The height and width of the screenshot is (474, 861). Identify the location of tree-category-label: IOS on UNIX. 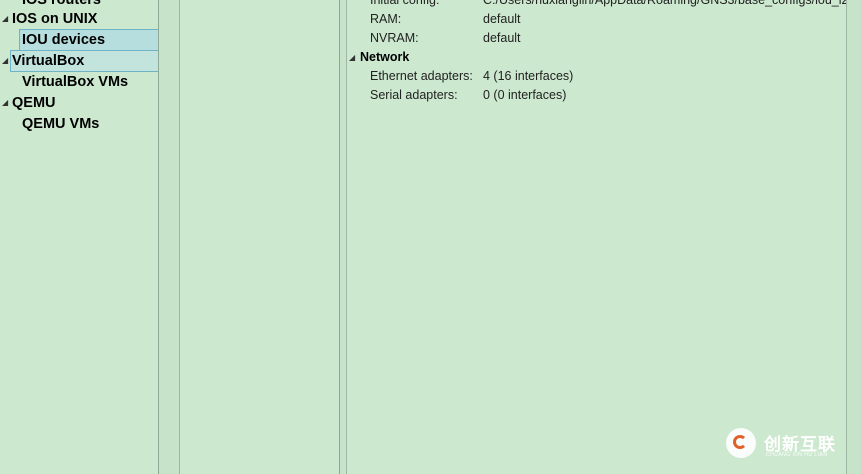
(55, 19).